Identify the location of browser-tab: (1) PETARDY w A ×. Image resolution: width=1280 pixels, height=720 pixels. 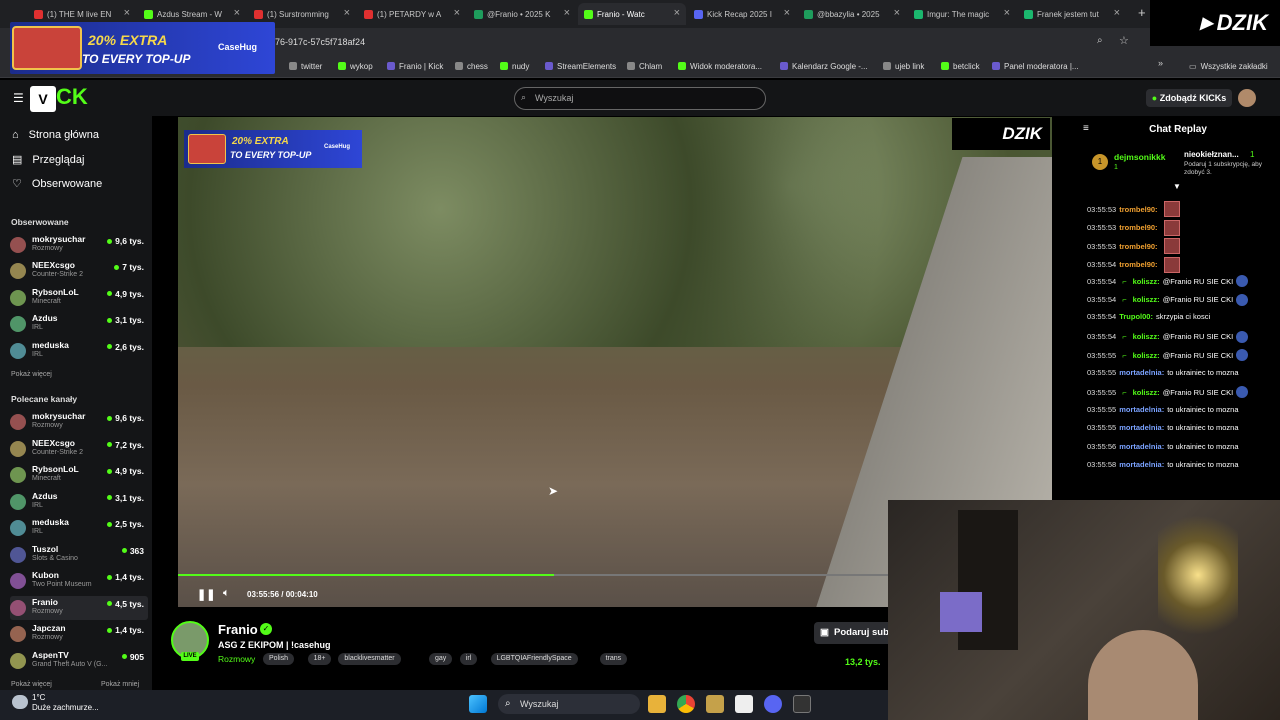
(412, 14).